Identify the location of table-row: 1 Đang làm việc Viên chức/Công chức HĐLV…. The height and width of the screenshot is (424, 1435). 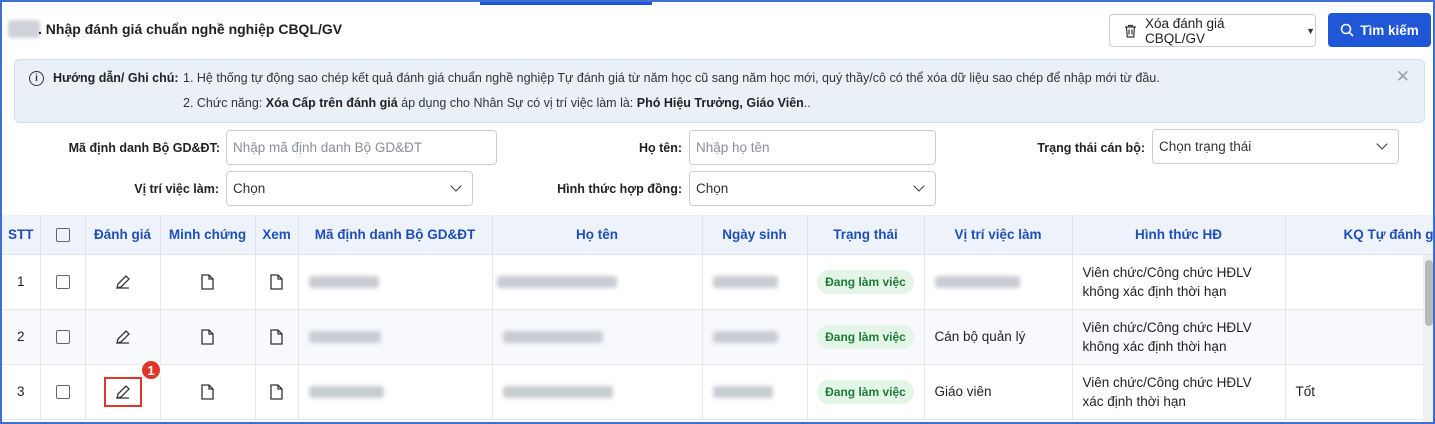
(717, 282).